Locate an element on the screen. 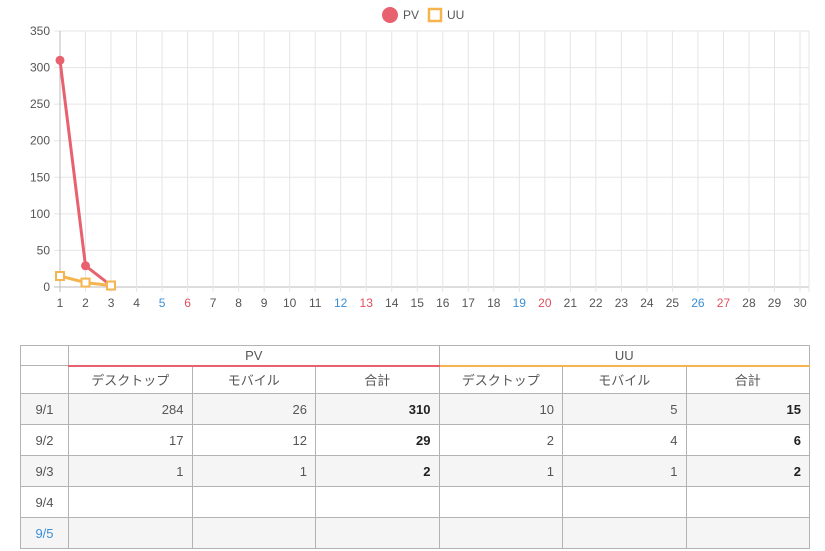  table-group-header-row: PV UU is located at coordinates (415, 356).